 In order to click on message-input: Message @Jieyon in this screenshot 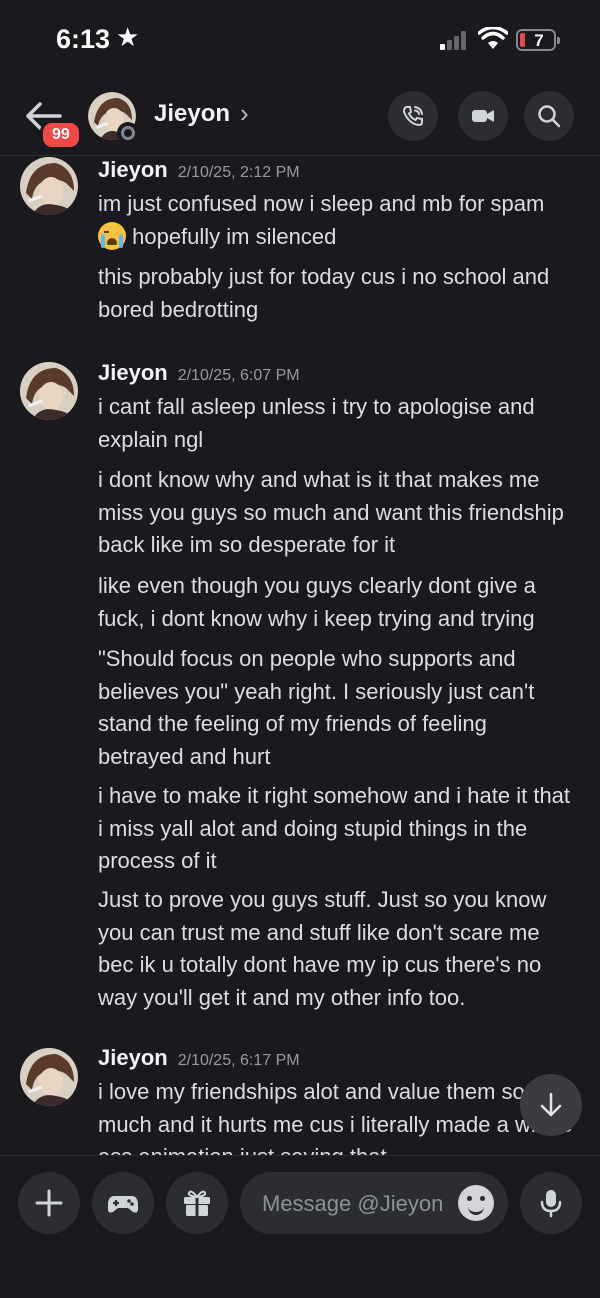, I will do `click(374, 1203)`.